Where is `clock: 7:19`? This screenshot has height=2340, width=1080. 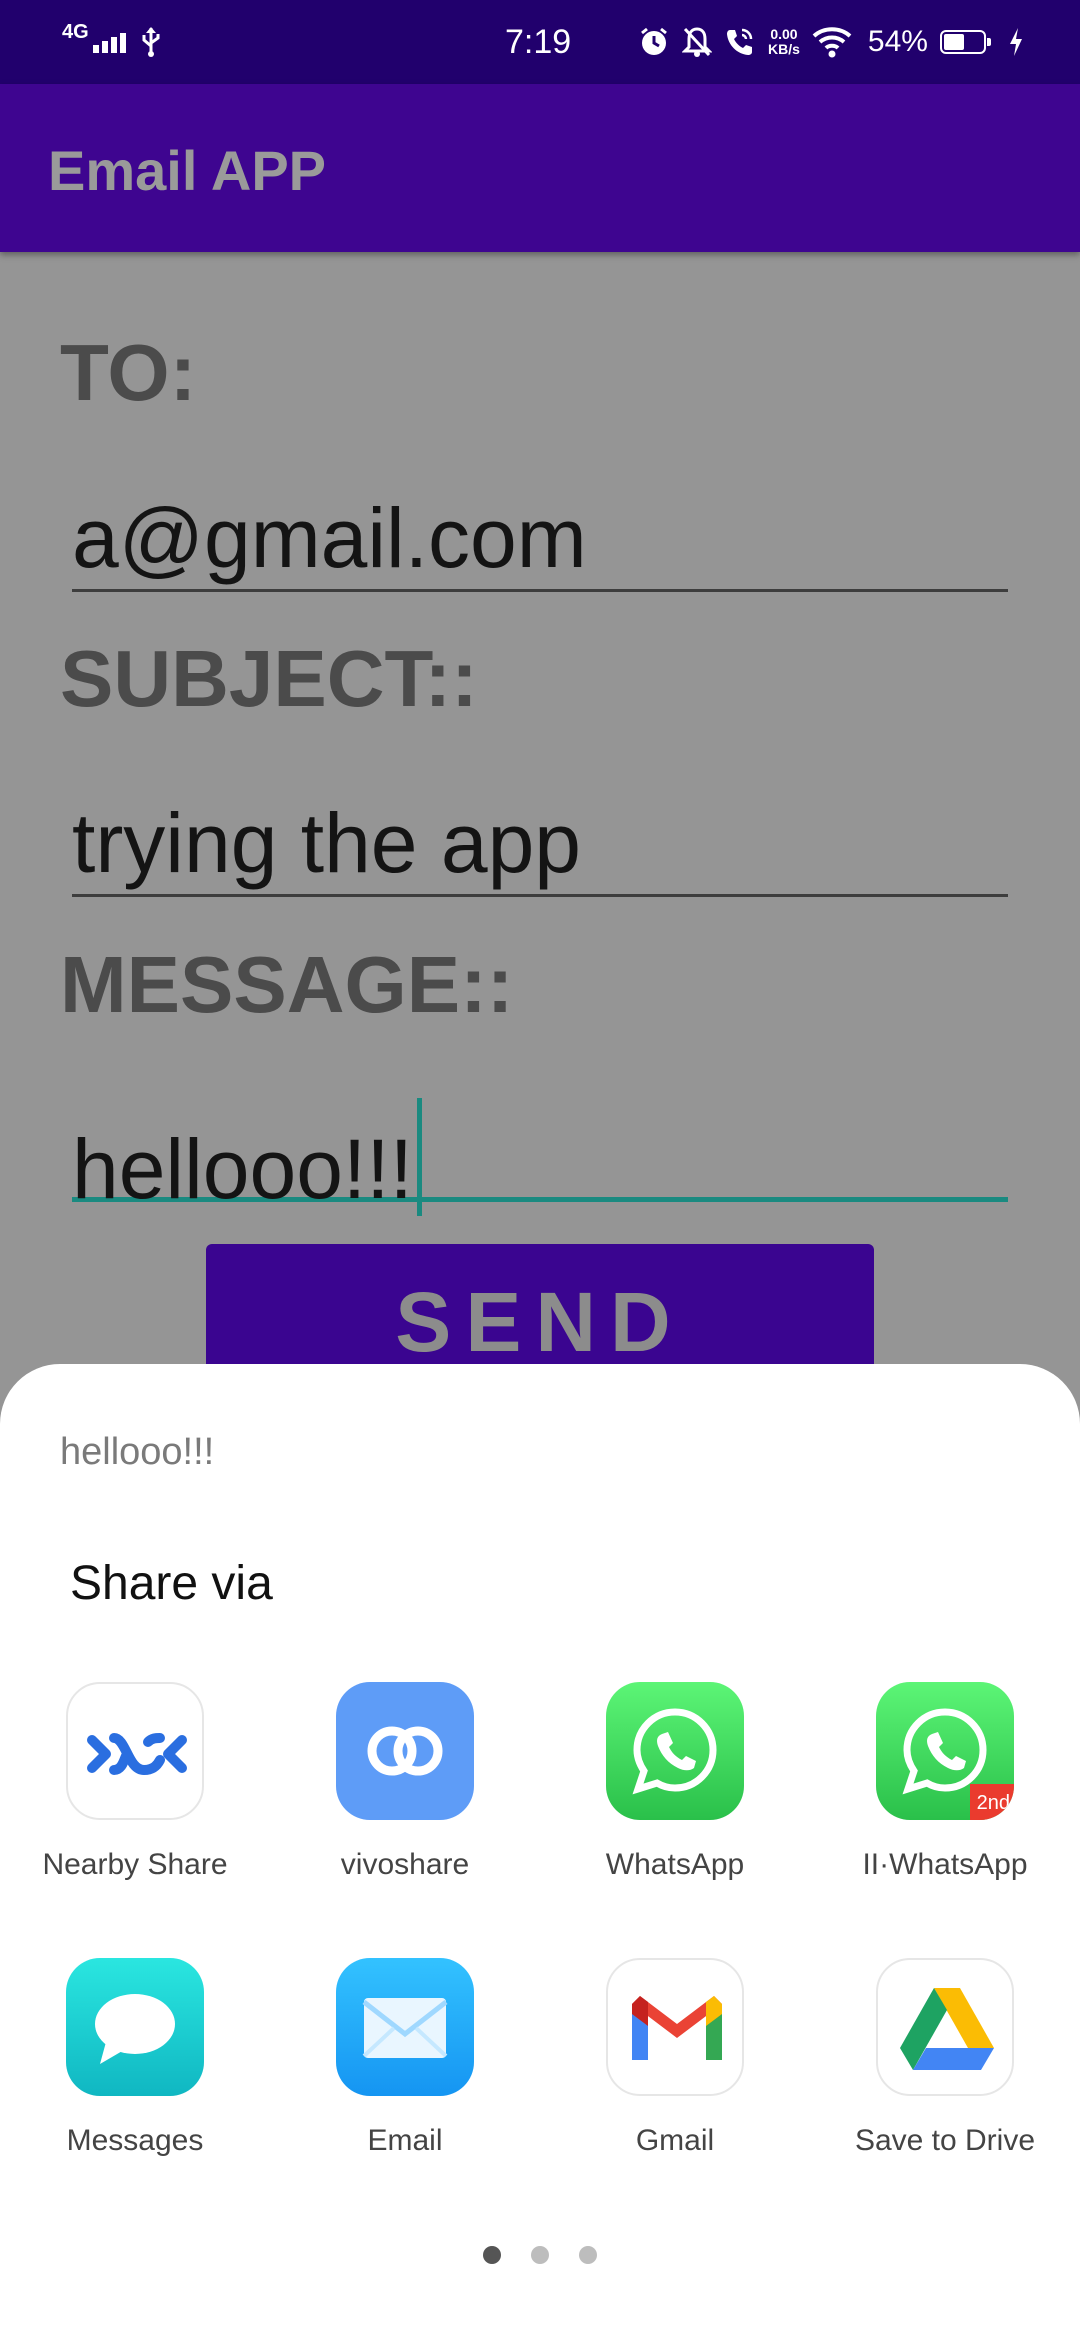 clock: 7:19 is located at coordinates (538, 42).